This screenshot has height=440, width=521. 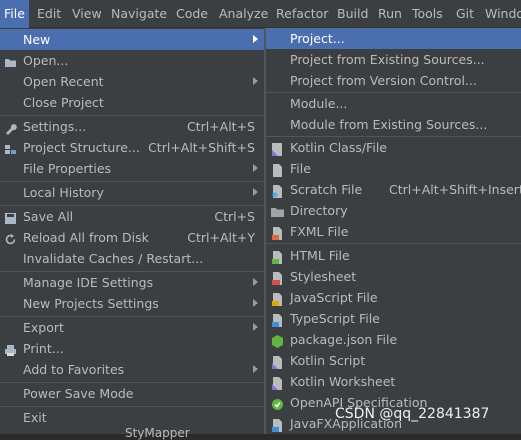 I want to click on submenu-item-stylesheet: Stylesheet, so click(x=393, y=276).